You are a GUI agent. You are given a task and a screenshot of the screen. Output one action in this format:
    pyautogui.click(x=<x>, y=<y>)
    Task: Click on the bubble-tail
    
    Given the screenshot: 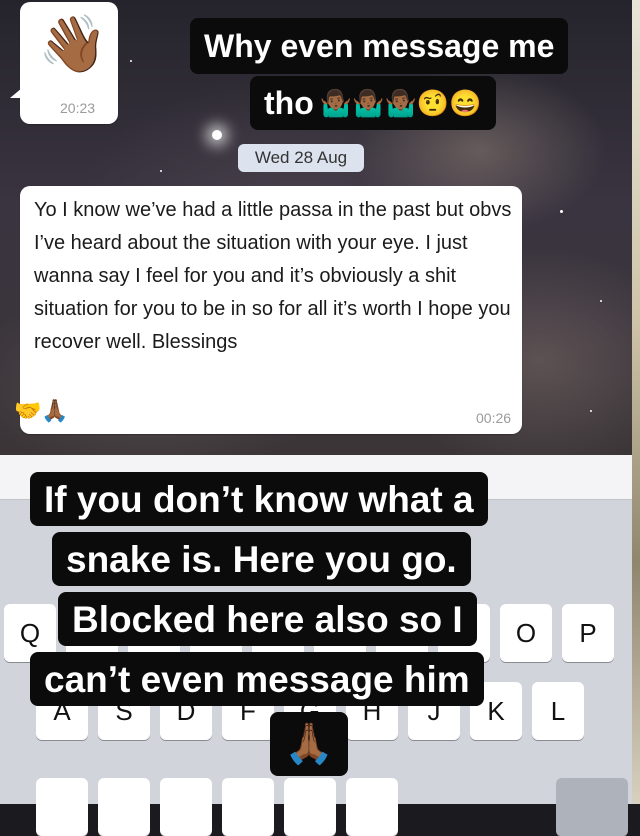 What is the action you would take?
    pyautogui.click(x=16, y=93)
    